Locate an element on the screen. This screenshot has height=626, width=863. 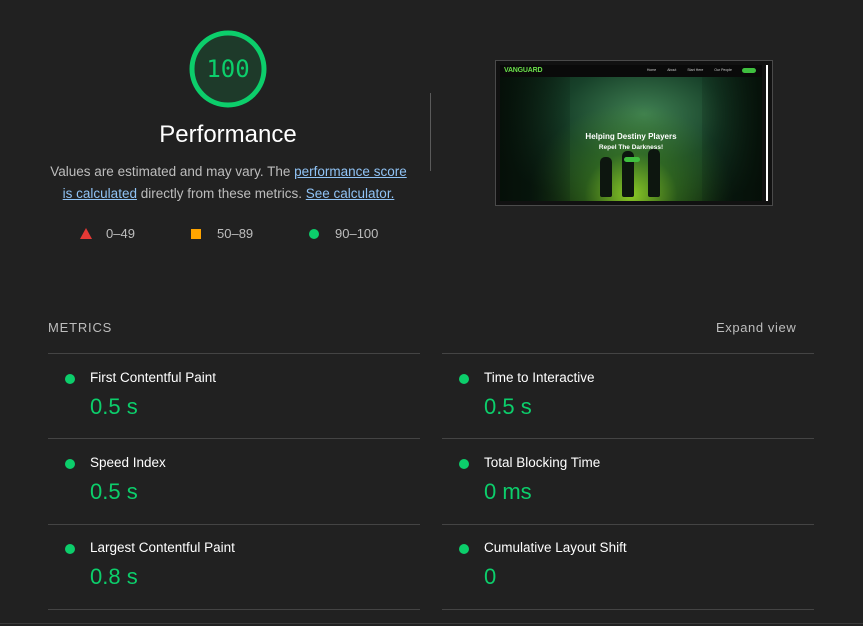
desc-prefix: Values are estimated and may vary. The is located at coordinates (172, 171).